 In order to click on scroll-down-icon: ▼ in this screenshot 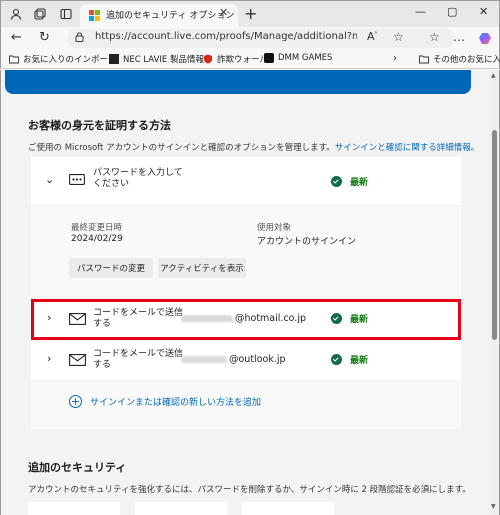, I will do `click(493, 506)`.